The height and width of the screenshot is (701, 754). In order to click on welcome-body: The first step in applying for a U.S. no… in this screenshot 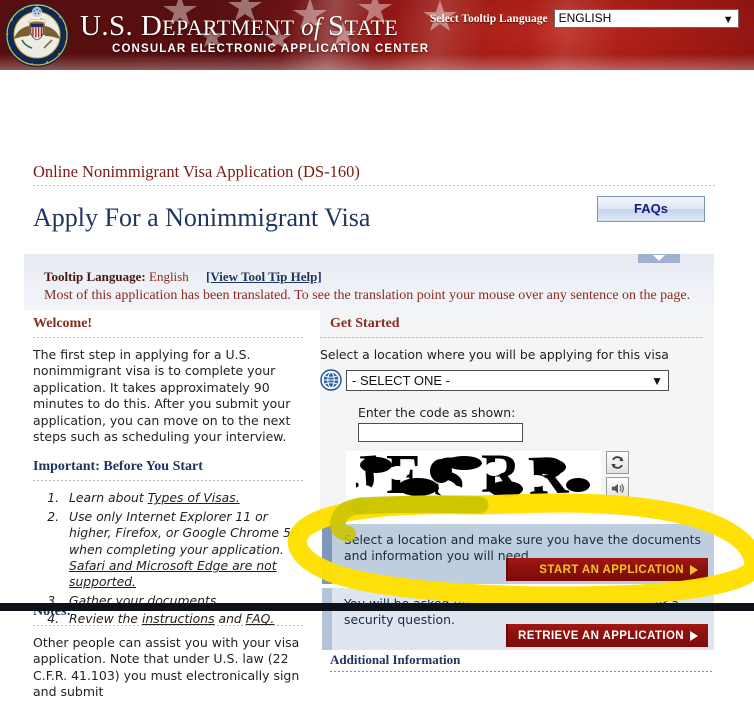, I will do `click(162, 396)`.